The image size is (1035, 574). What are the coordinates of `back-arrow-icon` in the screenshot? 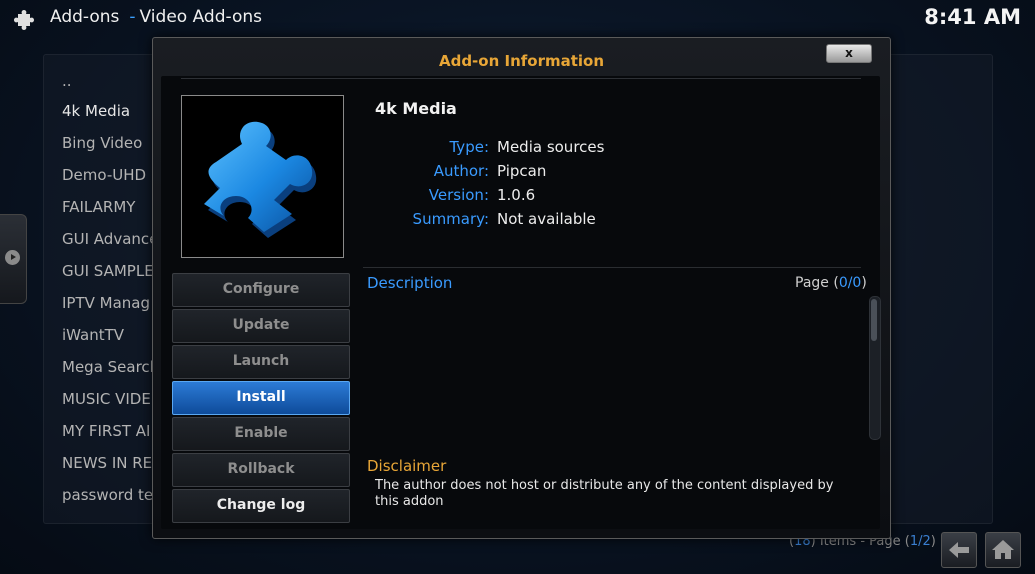 It's located at (959, 550).